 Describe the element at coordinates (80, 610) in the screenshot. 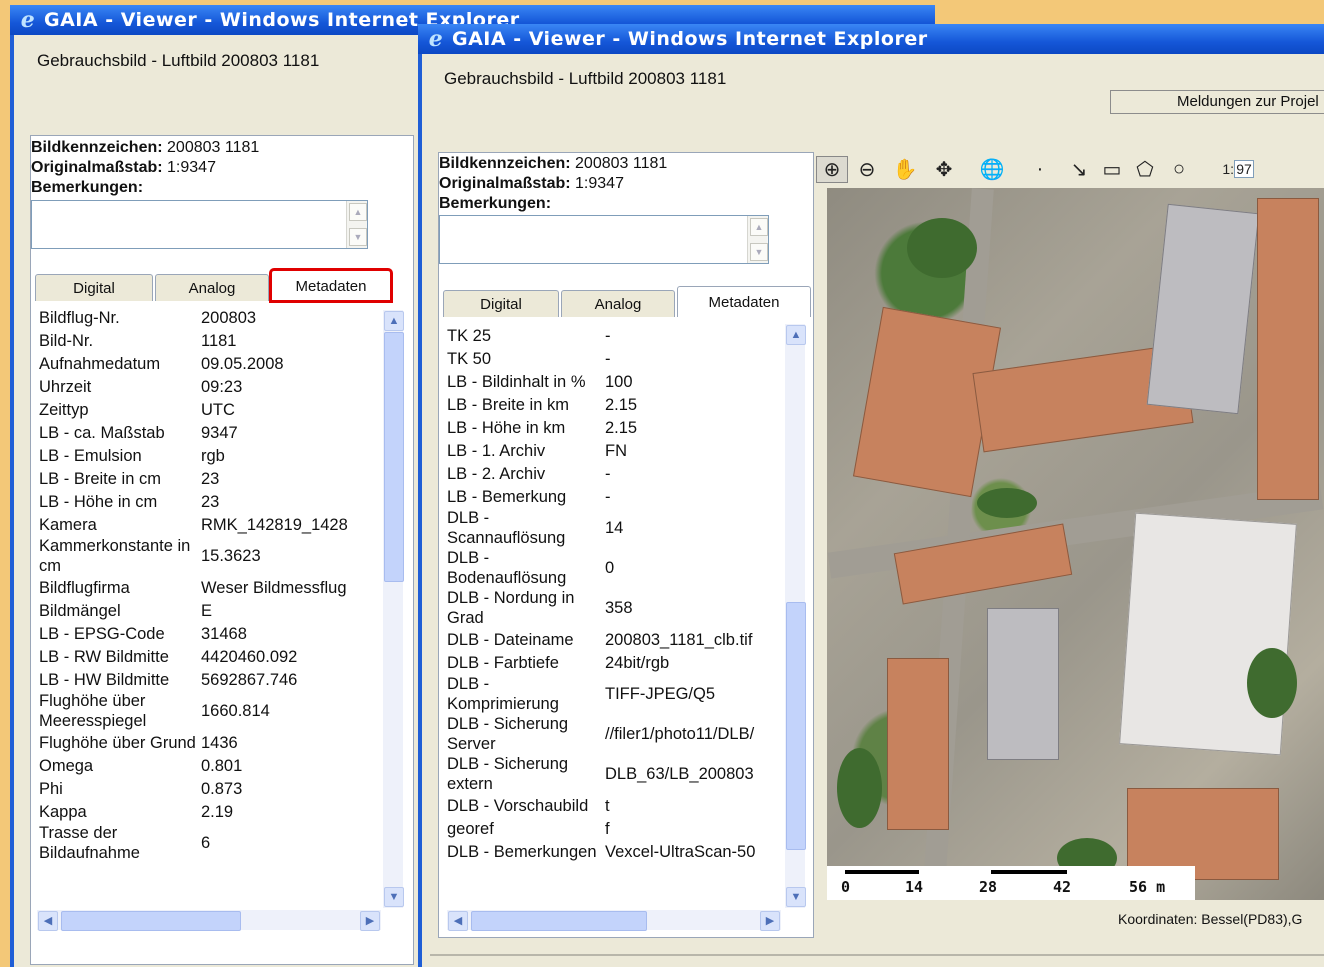

I see `metadata-key: Bildmängel` at that location.